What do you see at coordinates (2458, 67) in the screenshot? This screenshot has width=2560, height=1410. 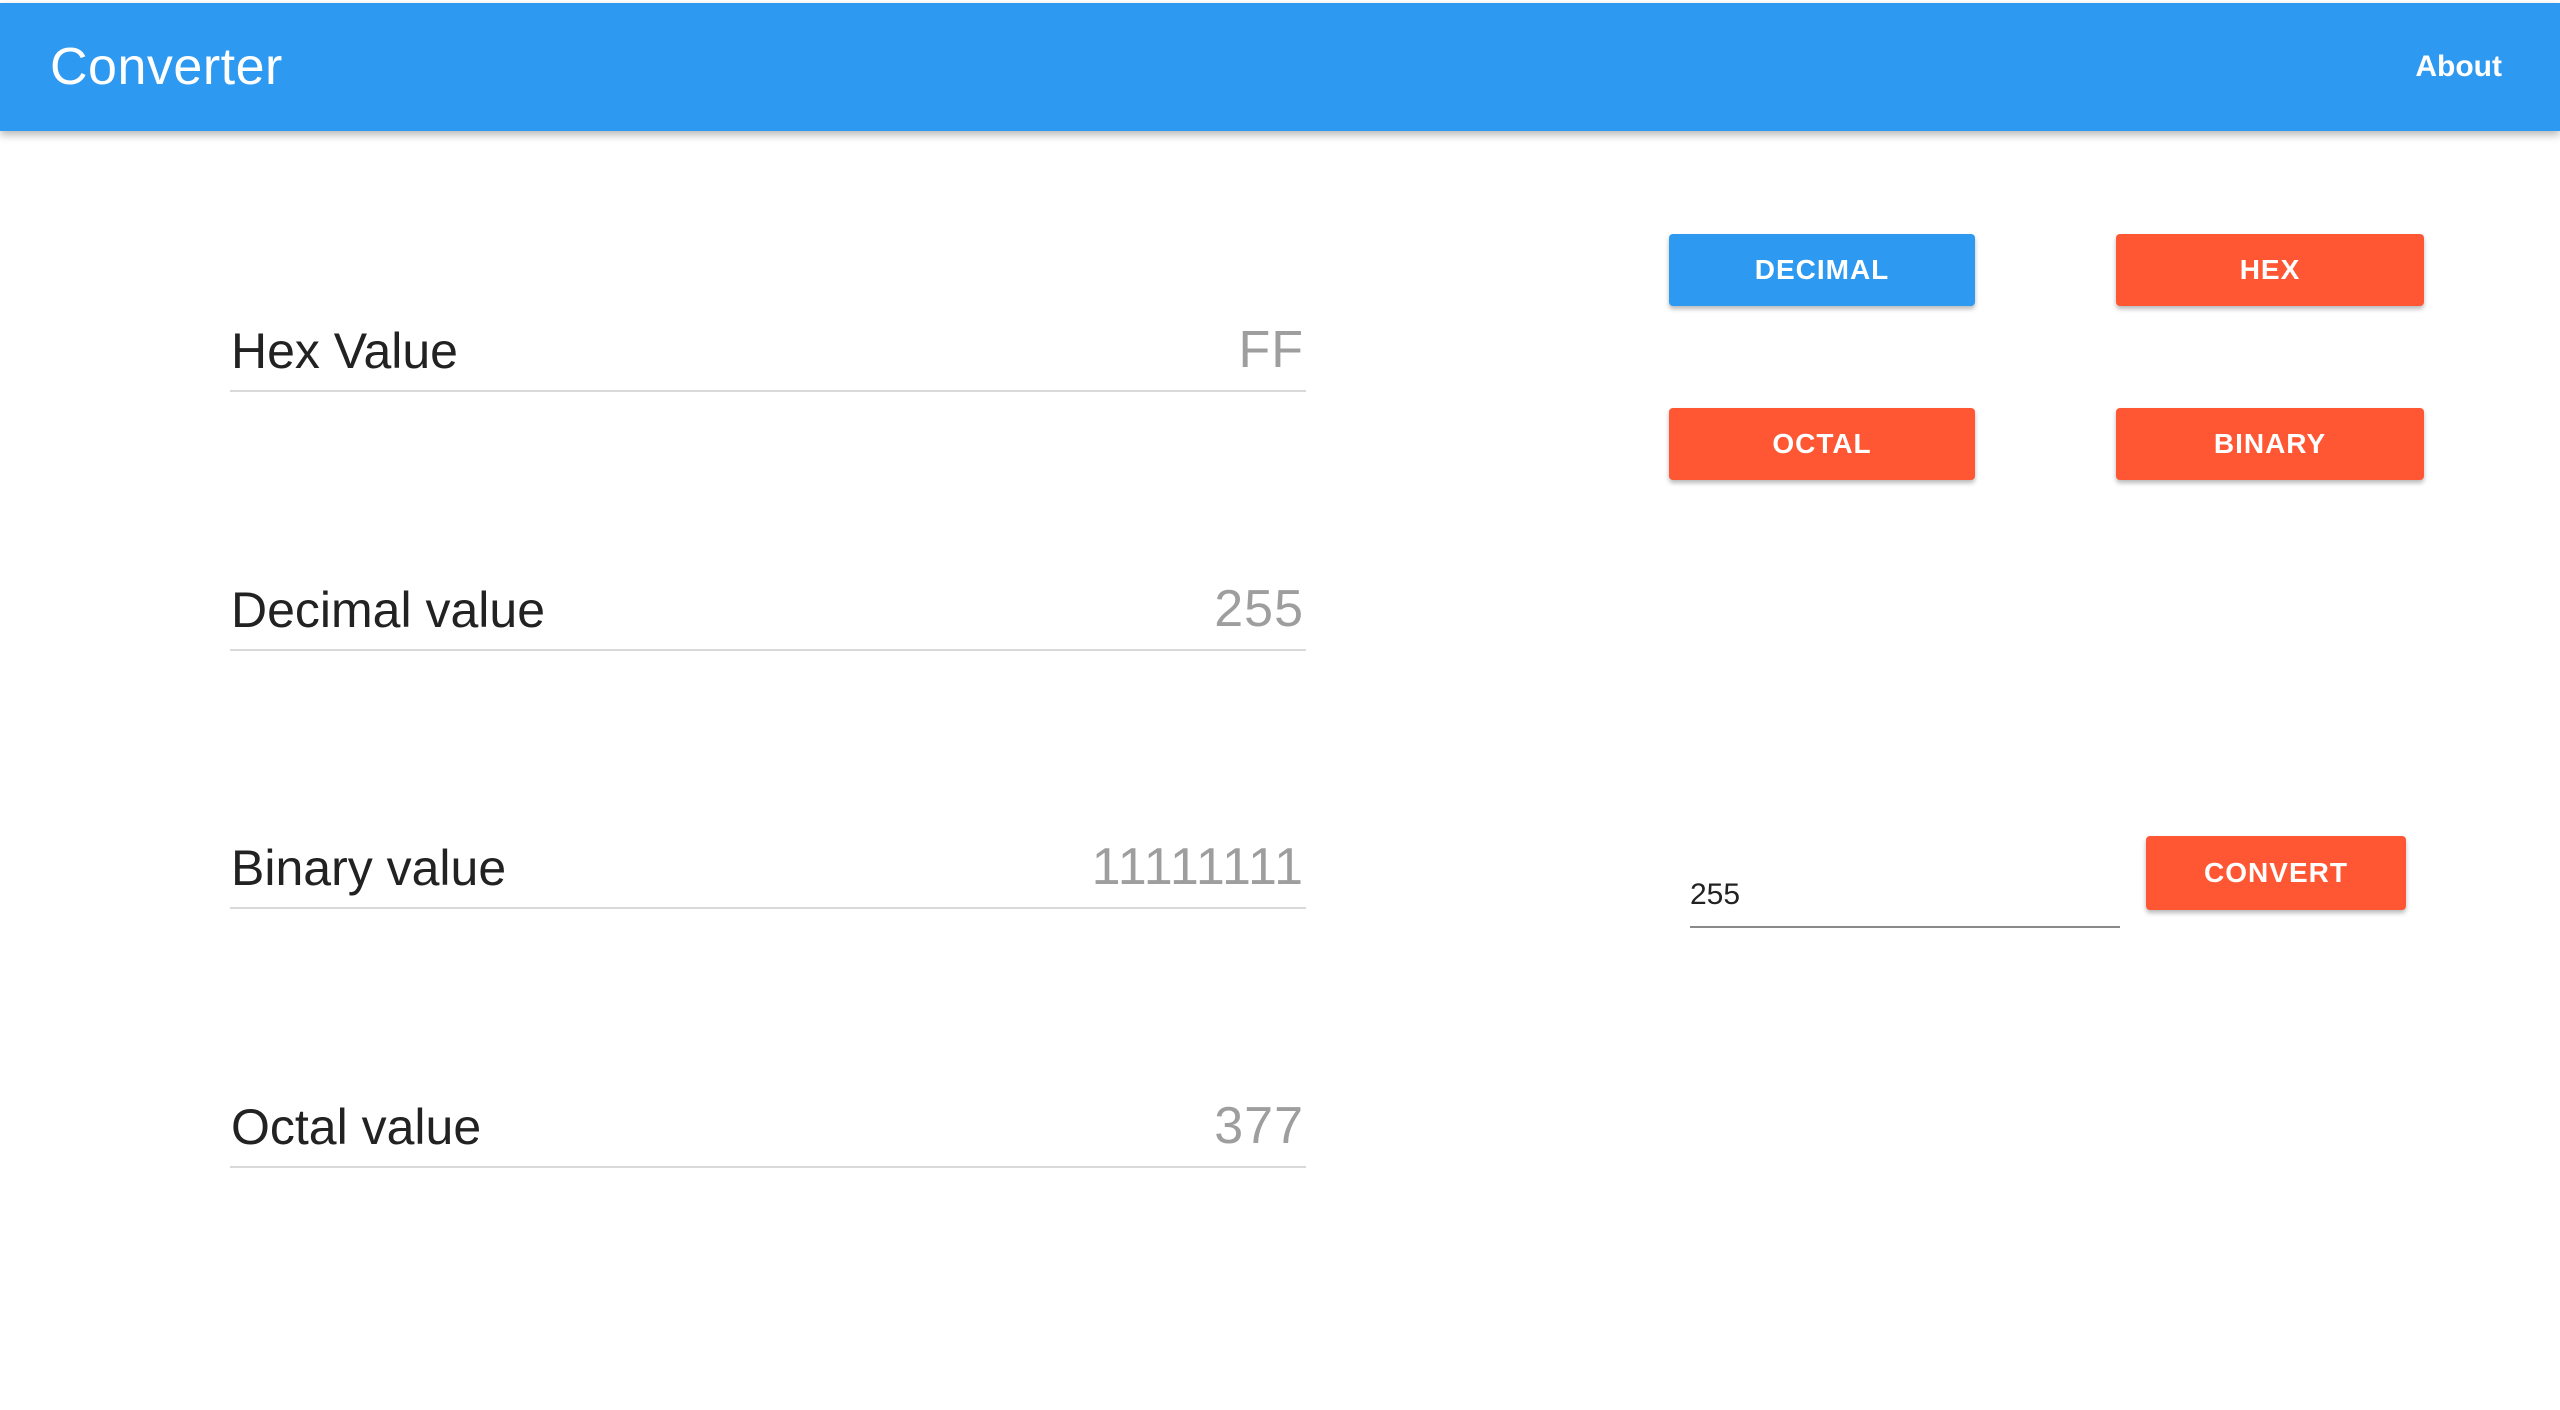 I see `about-link: About` at bounding box center [2458, 67].